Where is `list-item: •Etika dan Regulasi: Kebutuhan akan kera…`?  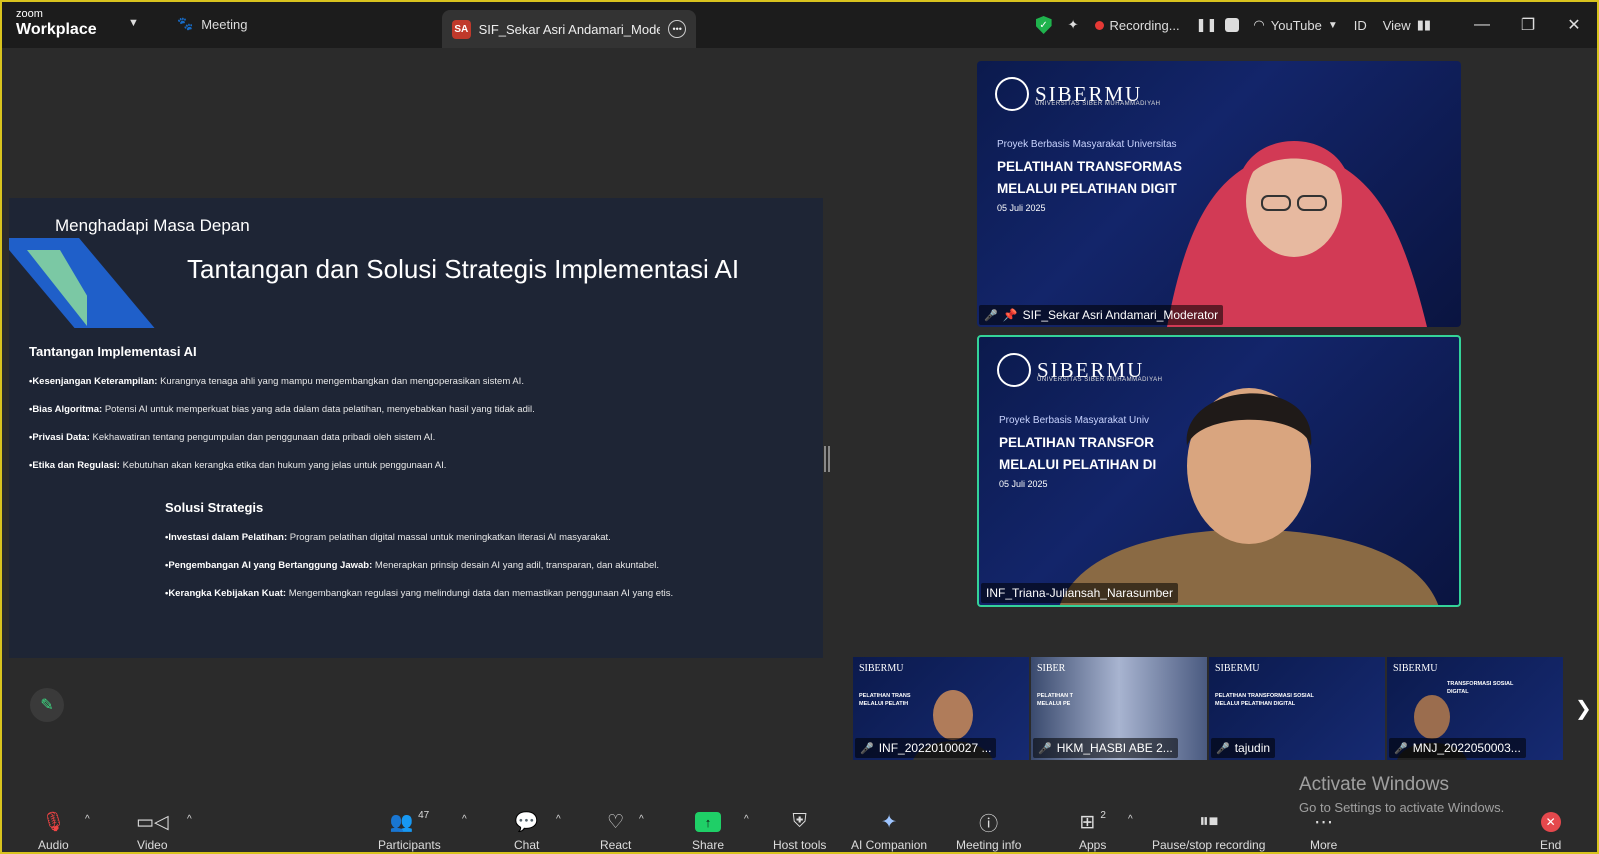
list-item: •Etika dan Regulasi: Kebutuhan akan kera… is located at coordinates (238, 465).